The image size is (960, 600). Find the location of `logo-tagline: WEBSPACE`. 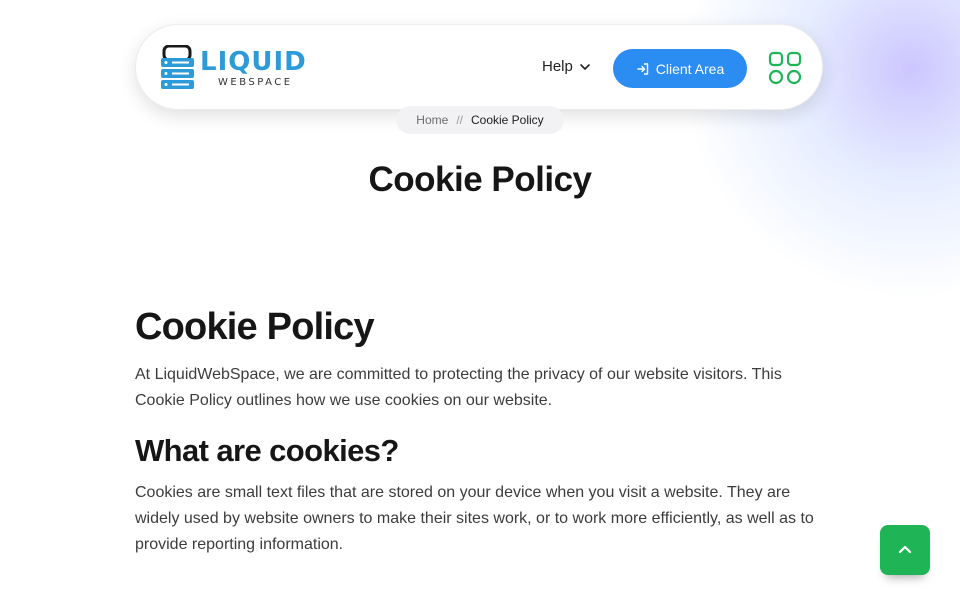

logo-tagline: WEBSPACE is located at coordinates (255, 82).